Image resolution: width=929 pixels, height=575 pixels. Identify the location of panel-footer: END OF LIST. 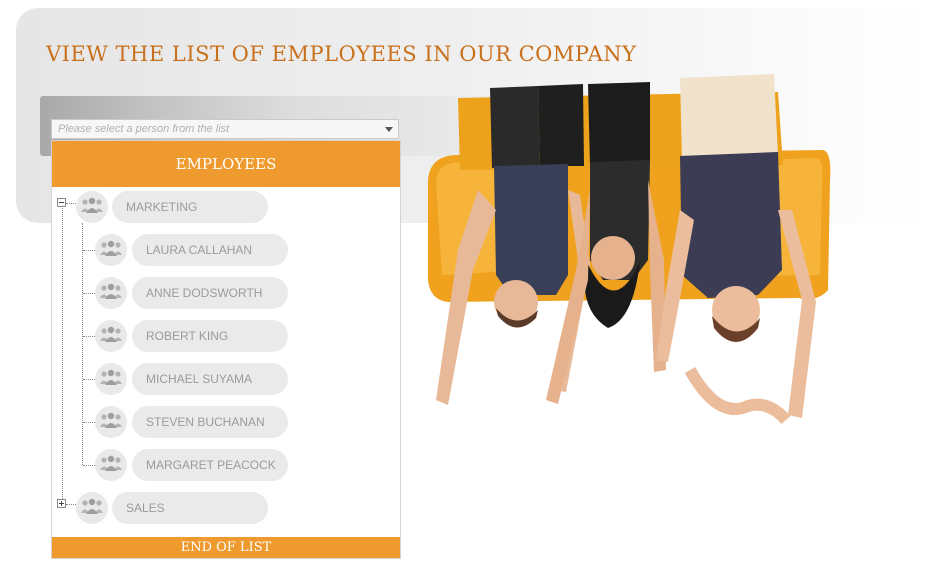
(226, 547).